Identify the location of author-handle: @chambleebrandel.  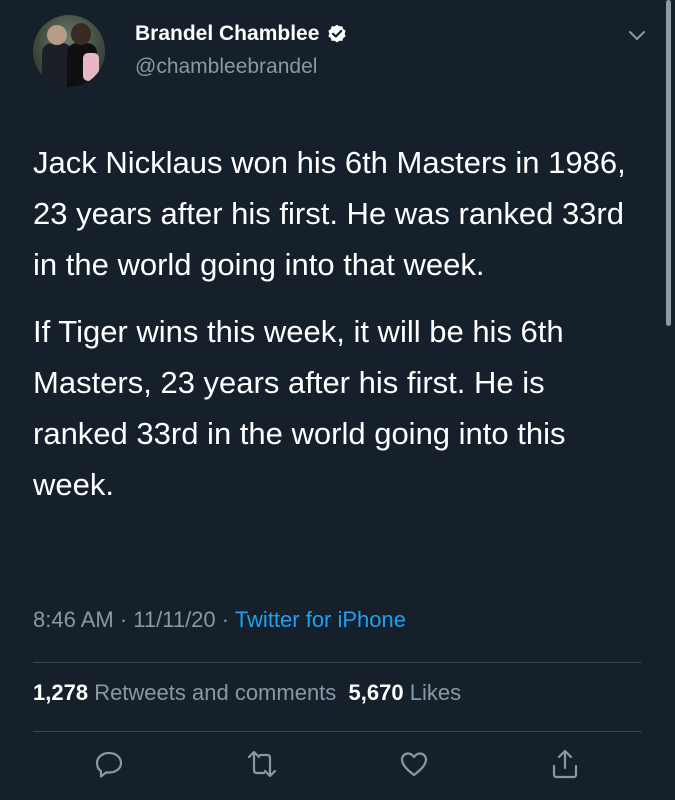
(226, 67).